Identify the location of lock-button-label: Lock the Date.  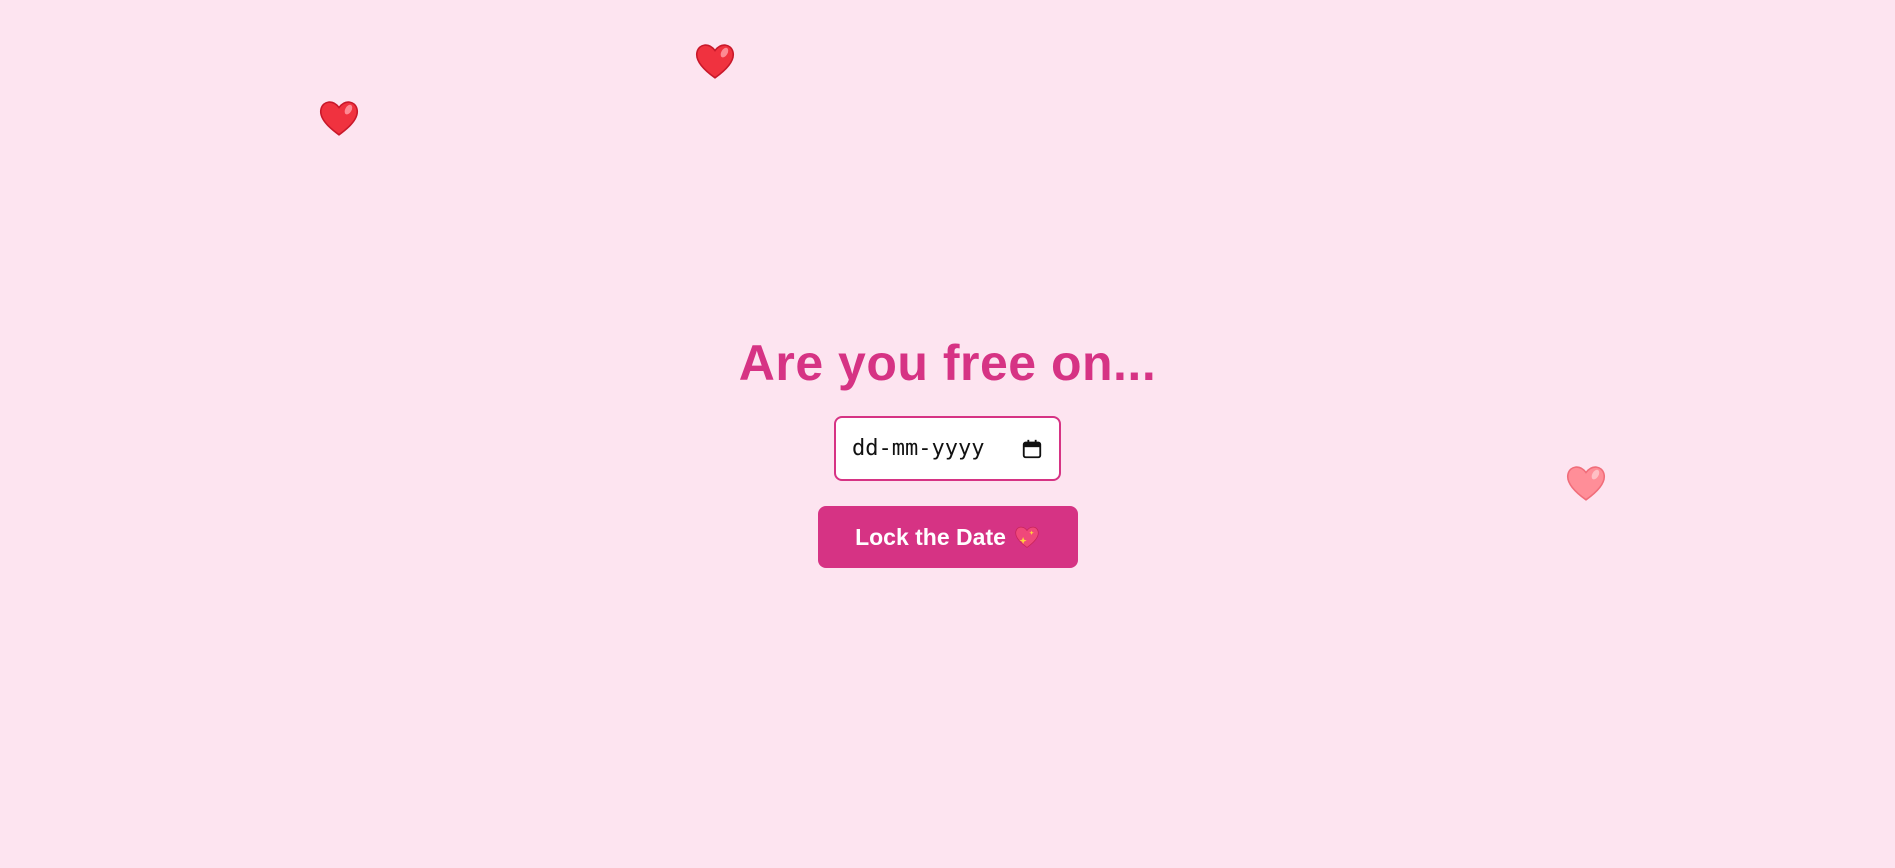
(930, 536).